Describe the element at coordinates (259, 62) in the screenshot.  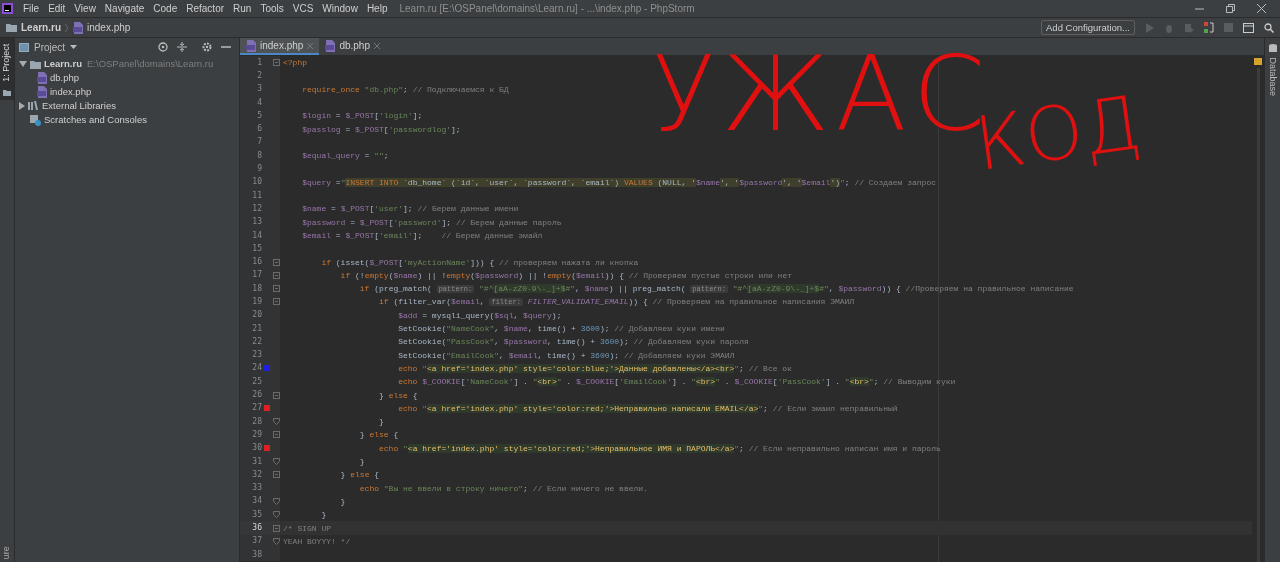
I see `line-number: 1` at that location.